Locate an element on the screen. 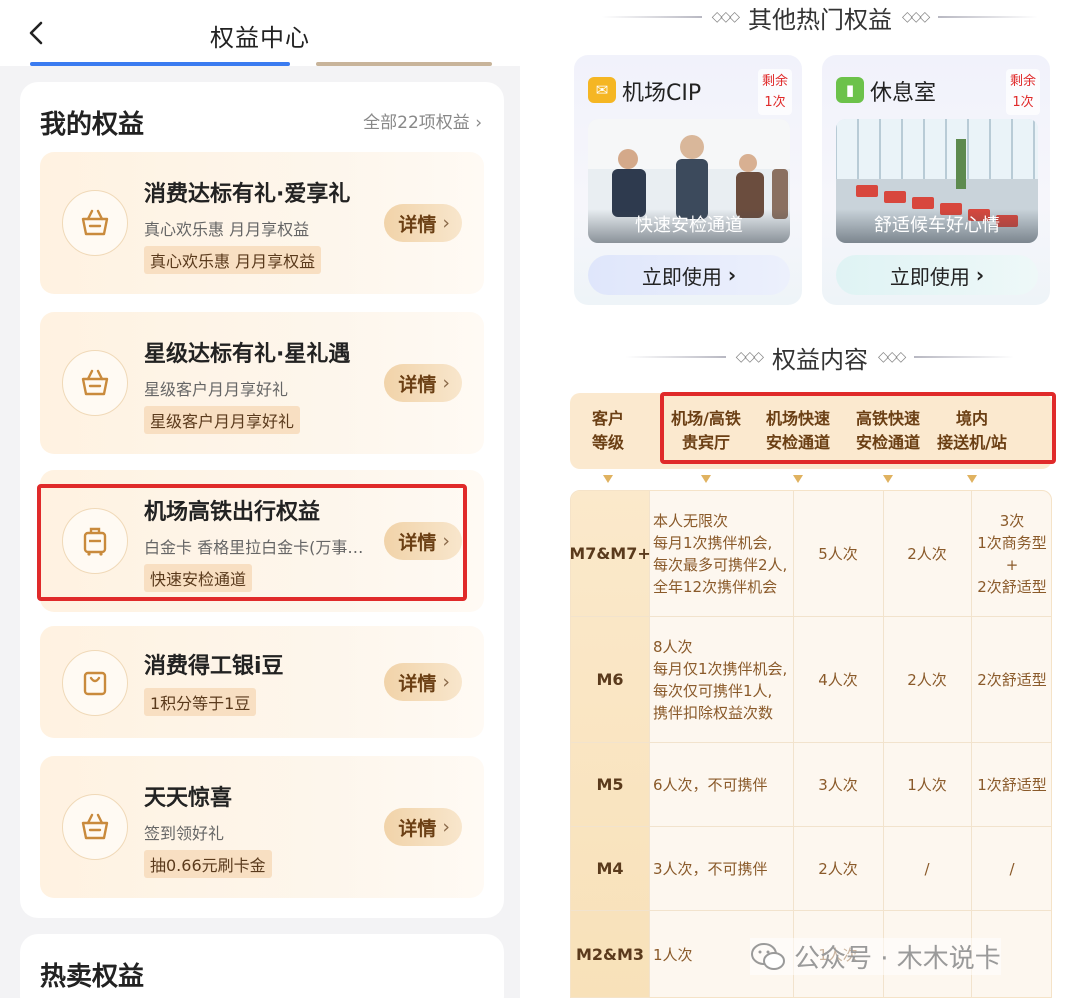  photo-caption: 快速安检通道 is located at coordinates (689, 226).